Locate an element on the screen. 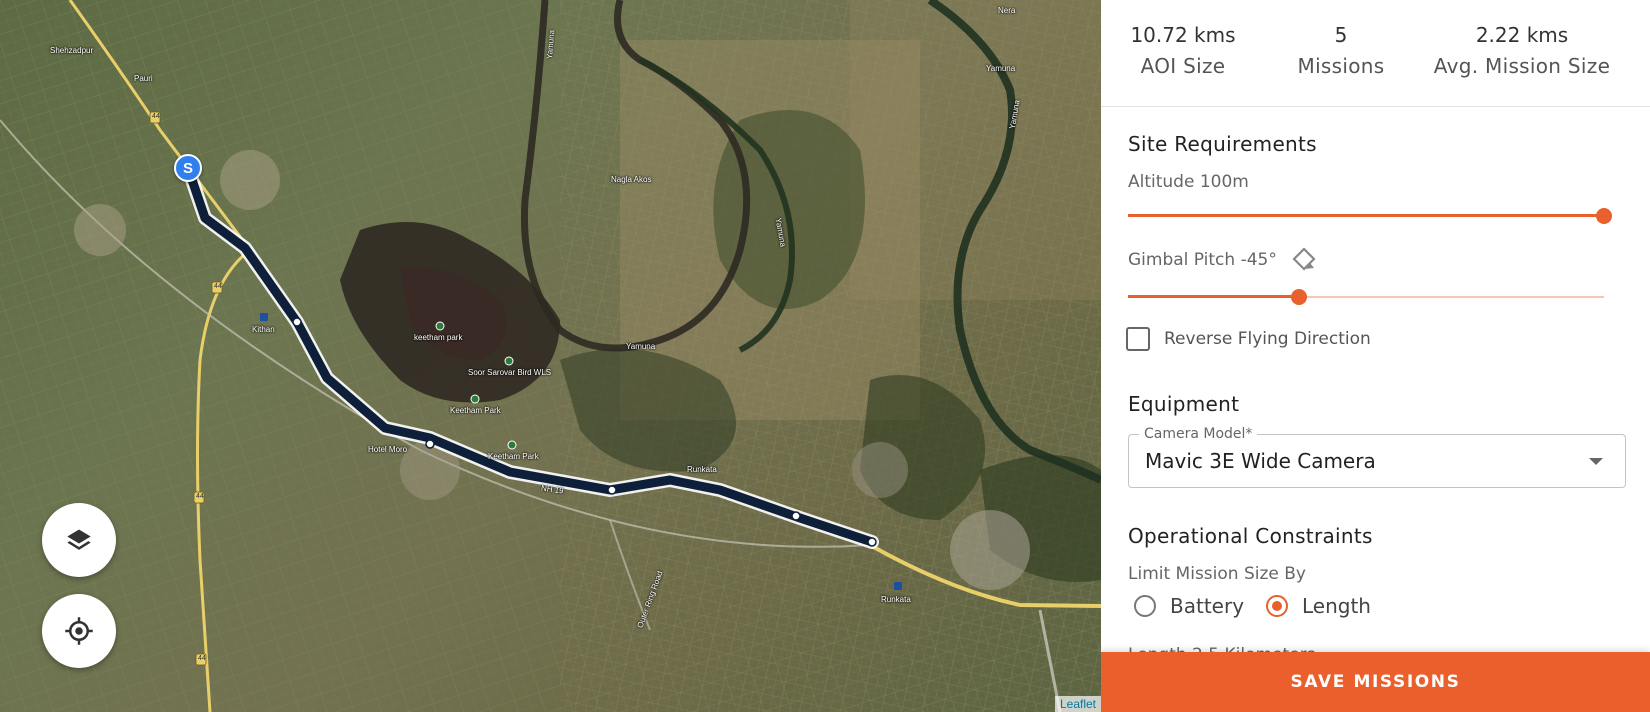 Image resolution: width=1650 pixels, height=712 pixels. stat-value: 10.72 kms is located at coordinates (1183, 35).